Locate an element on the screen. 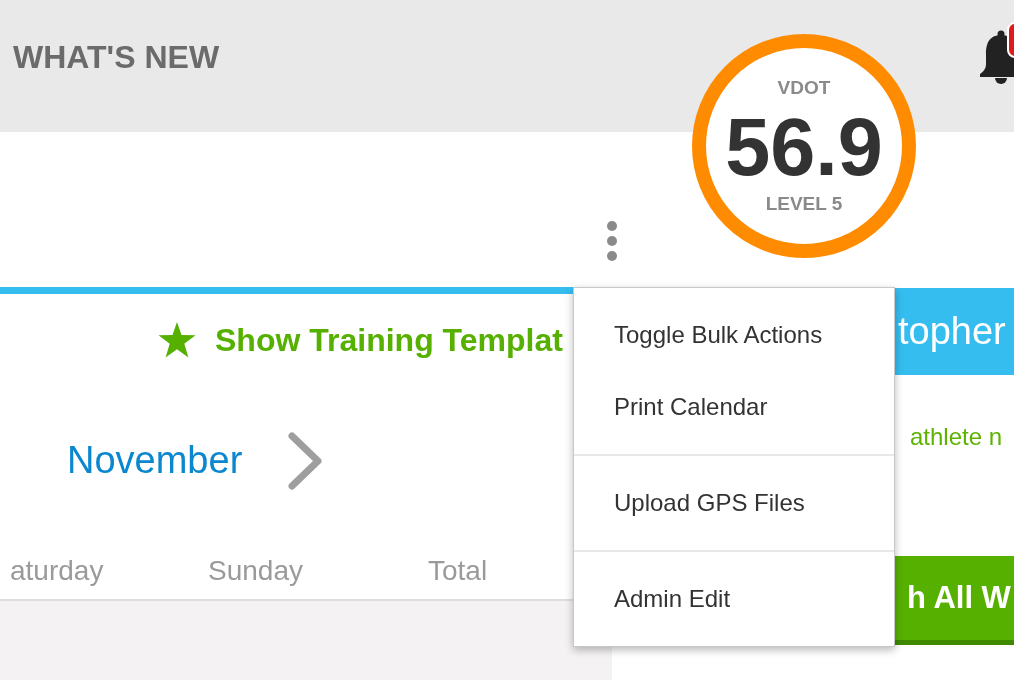 The image size is (1014, 680). menu-item: Toggle Bulk Actions is located at coordinates (734, 335).